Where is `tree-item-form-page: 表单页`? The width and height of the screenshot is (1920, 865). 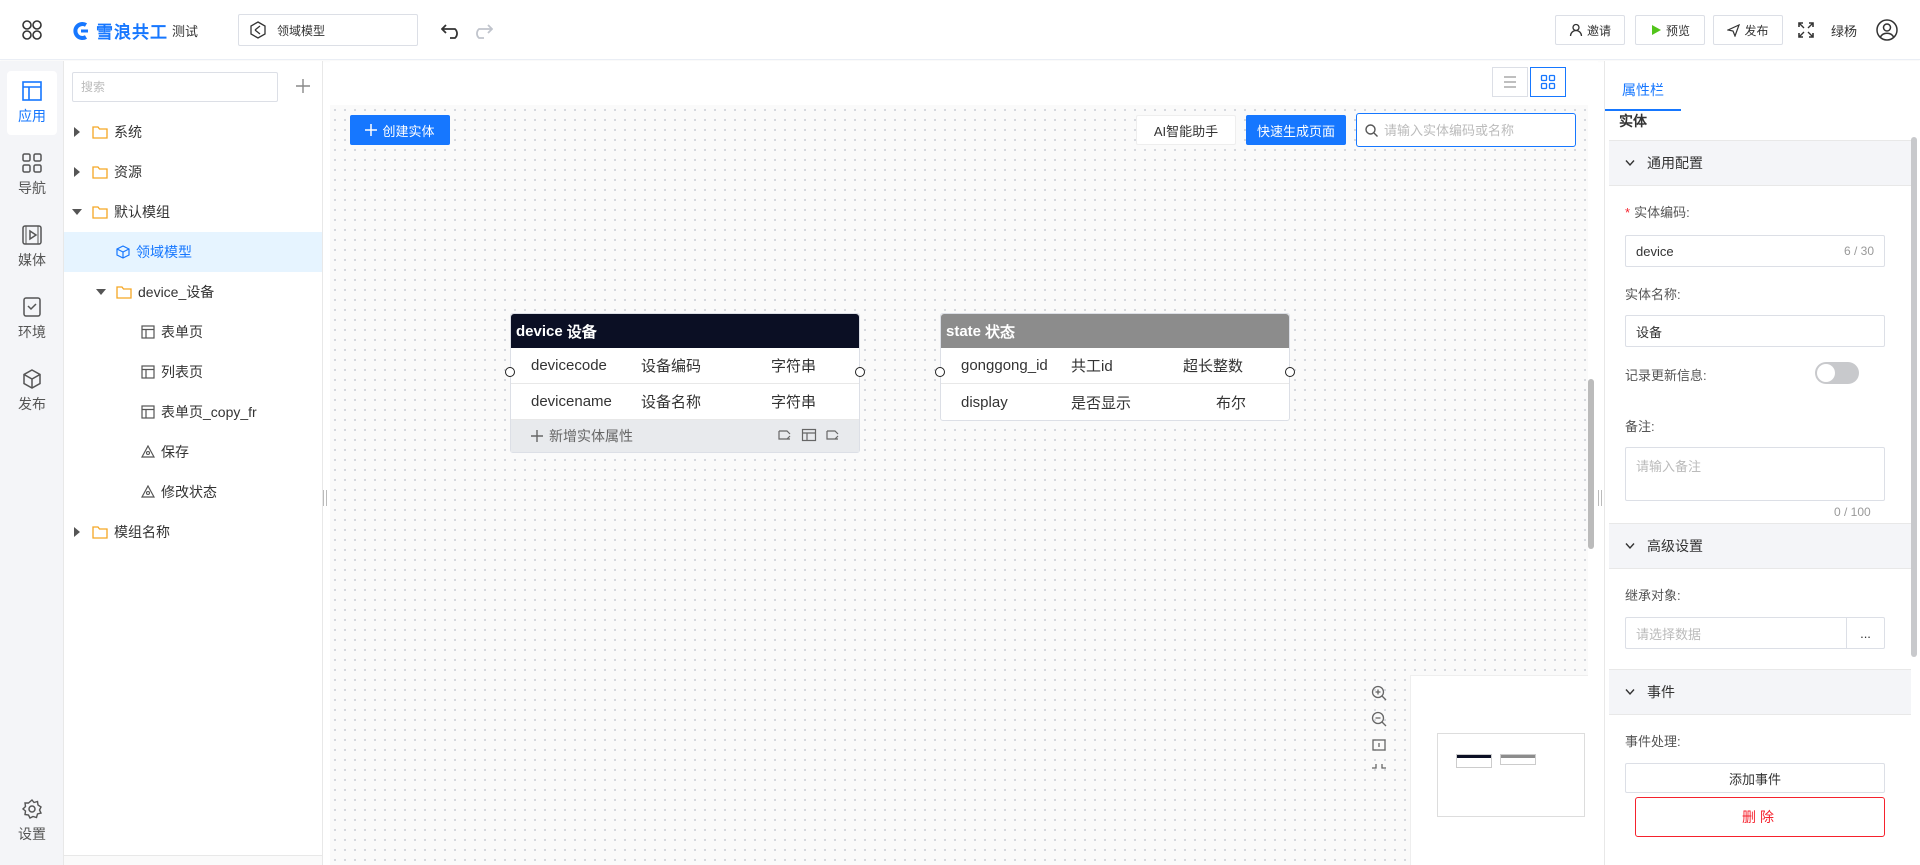
tree-item-form-page: 表单页 is located at coordinates (193, 332).